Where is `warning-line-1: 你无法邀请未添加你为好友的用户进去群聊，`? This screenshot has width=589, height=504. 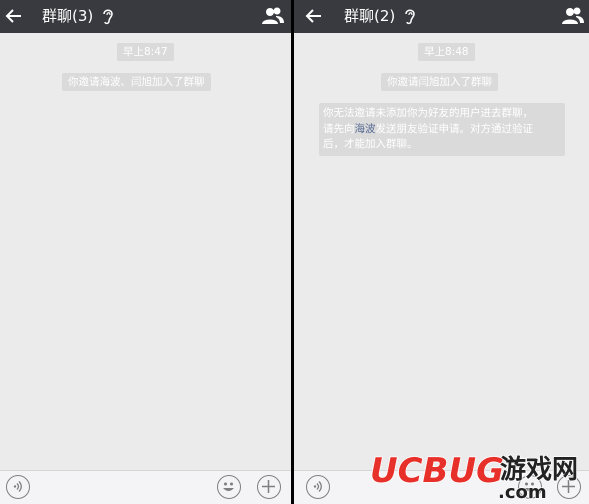 warning-line-1: 你无法邀请未添加你为好友的用户进去群聊， is located at coordinates (428, 113).